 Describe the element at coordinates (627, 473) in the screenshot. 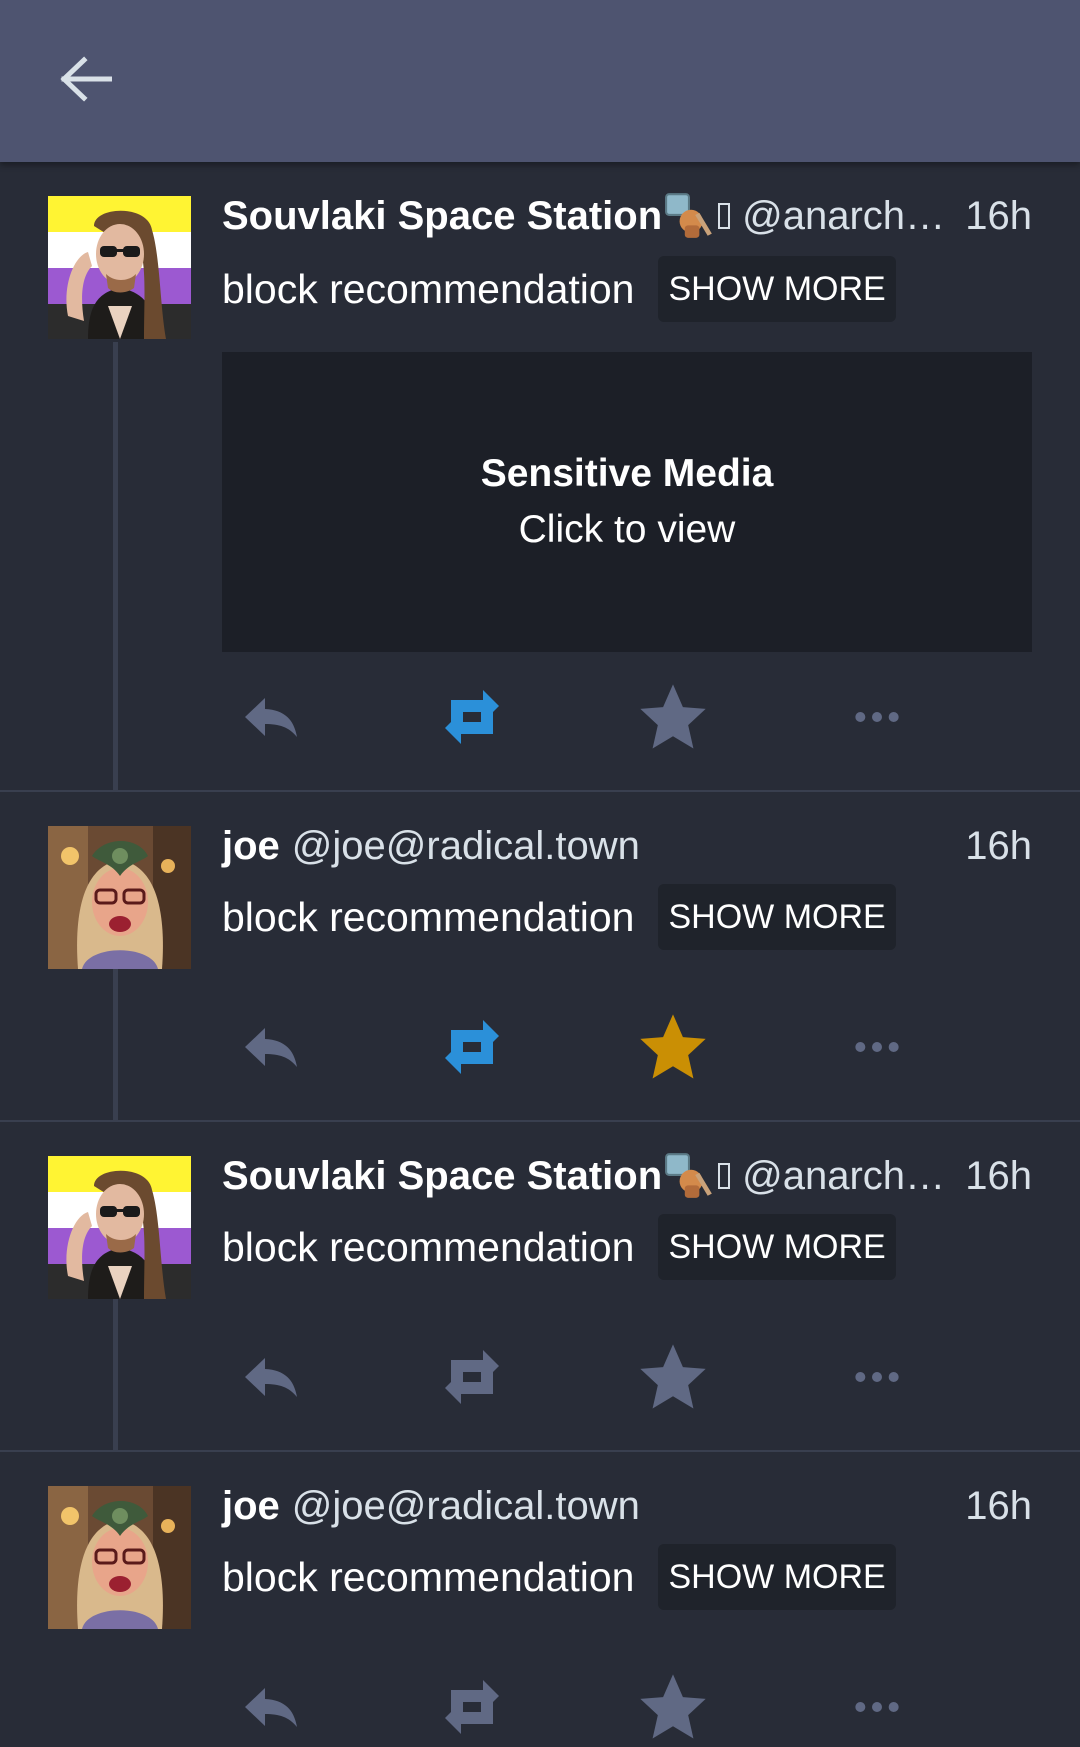

I see `sensitive-media-title: Sensitive Media` at that location.